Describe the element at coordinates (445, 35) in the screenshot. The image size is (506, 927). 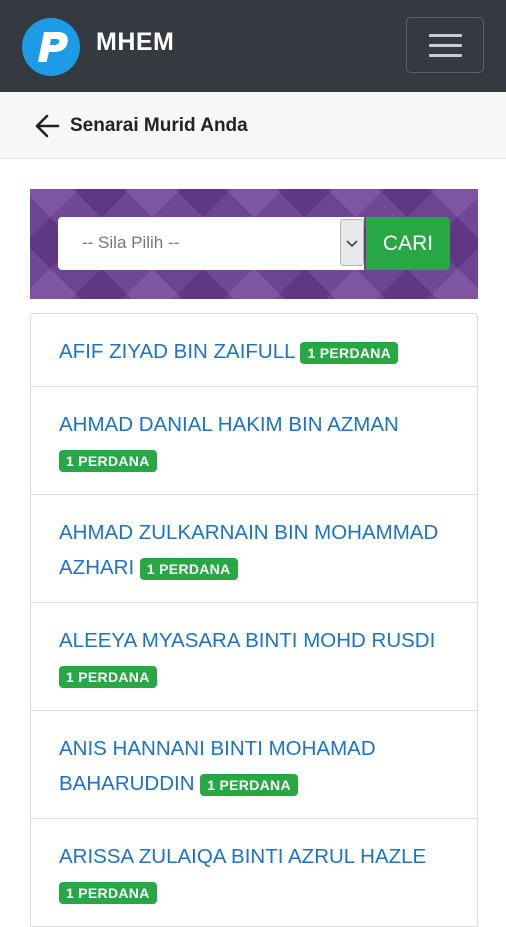
I see `hamburger-icon` at that location.